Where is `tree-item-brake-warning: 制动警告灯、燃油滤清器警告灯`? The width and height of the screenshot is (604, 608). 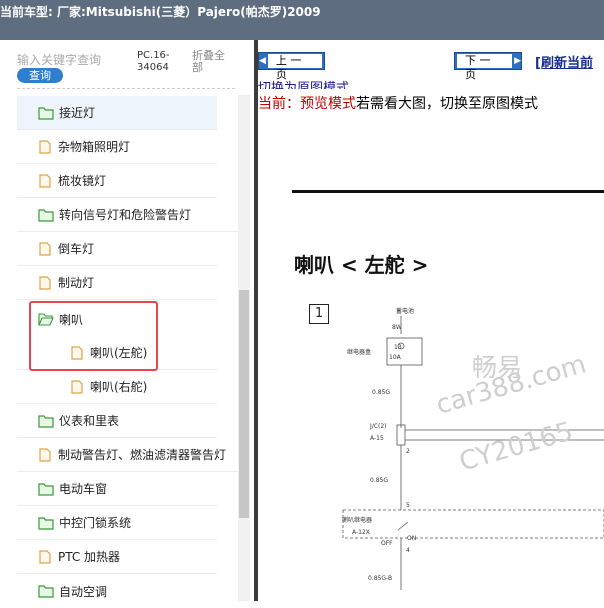 tree-item-brake-warning: 制动警告灯、燃油滤清器警告灯 is located at coordinates (127, 455).